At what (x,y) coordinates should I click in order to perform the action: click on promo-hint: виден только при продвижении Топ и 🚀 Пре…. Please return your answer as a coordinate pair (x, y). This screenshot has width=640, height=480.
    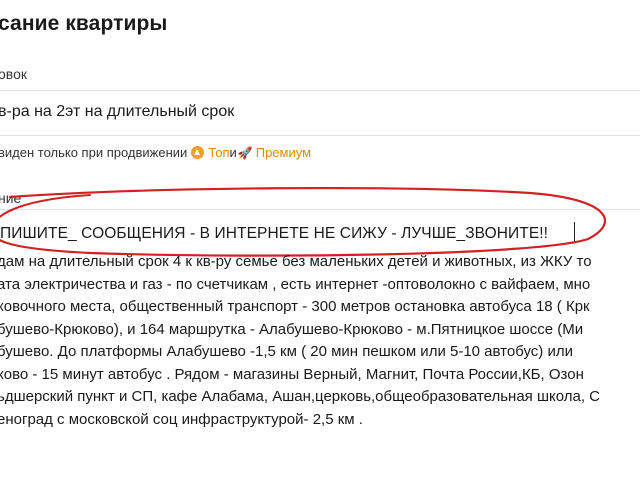
    Looking at the image, I should click on (155, 152).